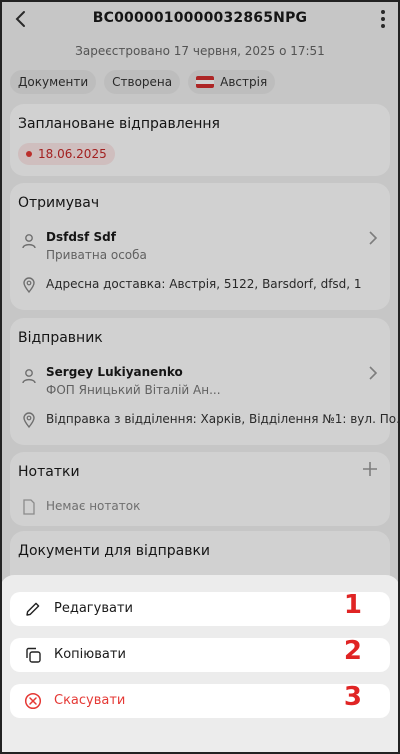 The height and width of the screenshot is (754, 400). What do you see at coordinates (200, 608) in the screenshot?
I see `edit-button: Редагувати 1` at bounding box center [200, 608].